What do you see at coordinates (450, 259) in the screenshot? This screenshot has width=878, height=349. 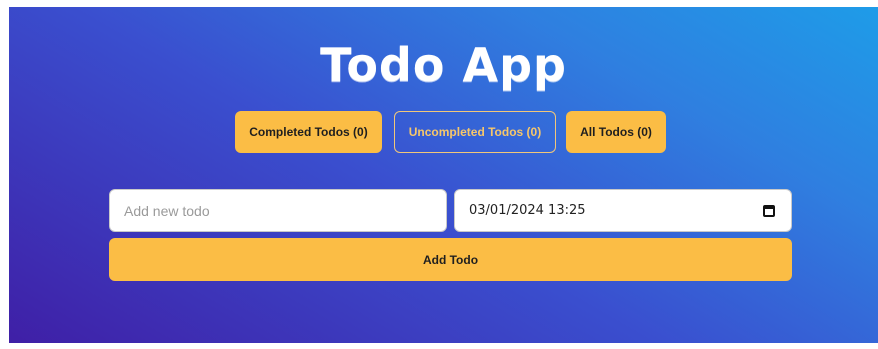 I see `add-todo-button: Add Todo` at bounding box center [450, 259].